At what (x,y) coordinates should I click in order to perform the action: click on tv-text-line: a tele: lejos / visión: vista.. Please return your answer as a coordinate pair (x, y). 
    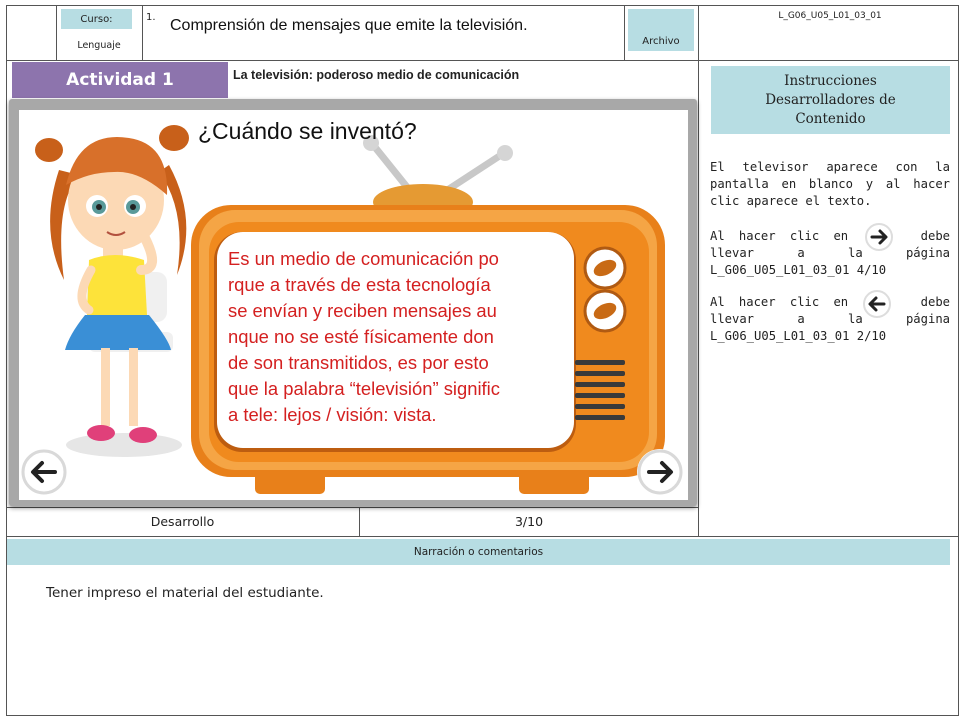
    Looking at the image, I should click on (332, 414).